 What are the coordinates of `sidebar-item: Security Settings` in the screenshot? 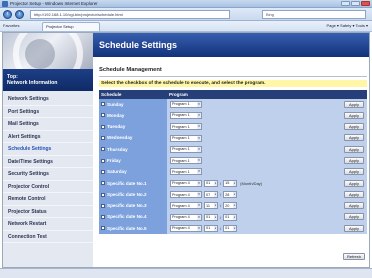 It's located at (48, 174).